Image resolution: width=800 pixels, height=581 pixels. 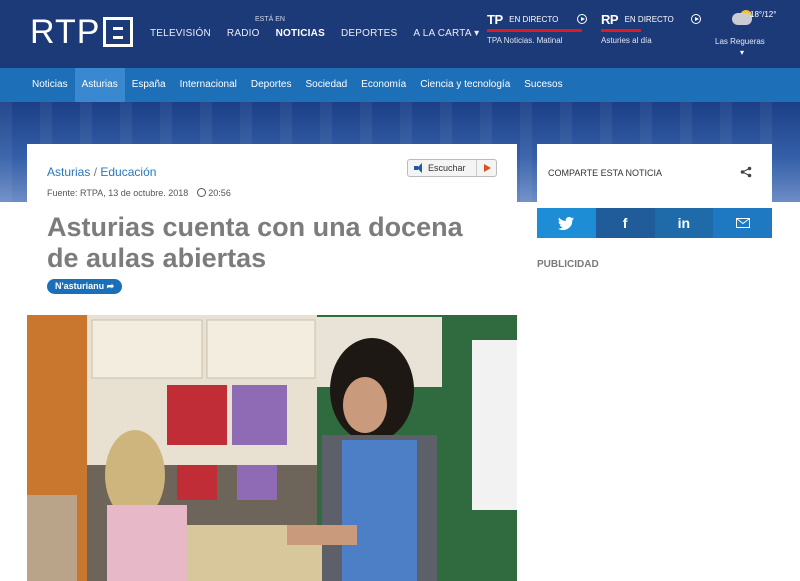 I want to click on clock-icon, so click(x=201, y=192).